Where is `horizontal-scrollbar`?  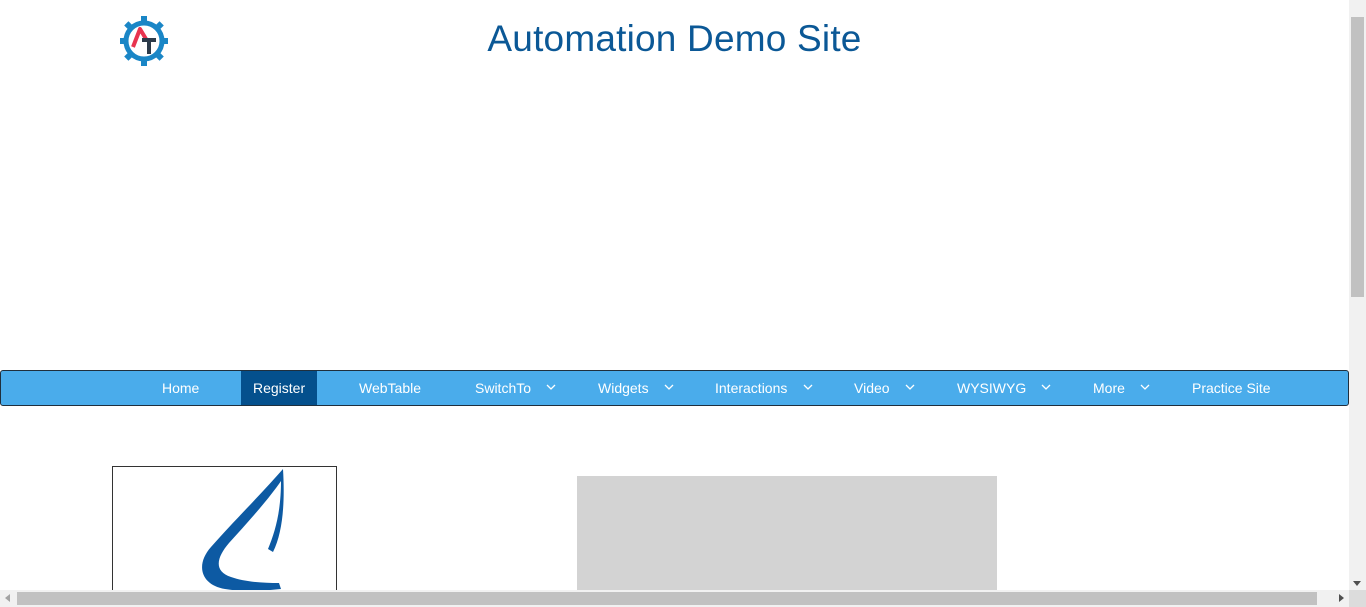 horizontal-scrollbar is located at coordinates (674, 598).